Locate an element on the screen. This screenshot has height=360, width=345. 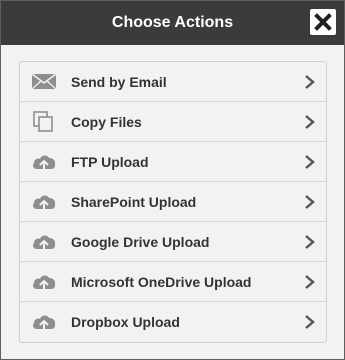
action-label: Microsoft OneDrive Upload is located at coordinates (161, 282).